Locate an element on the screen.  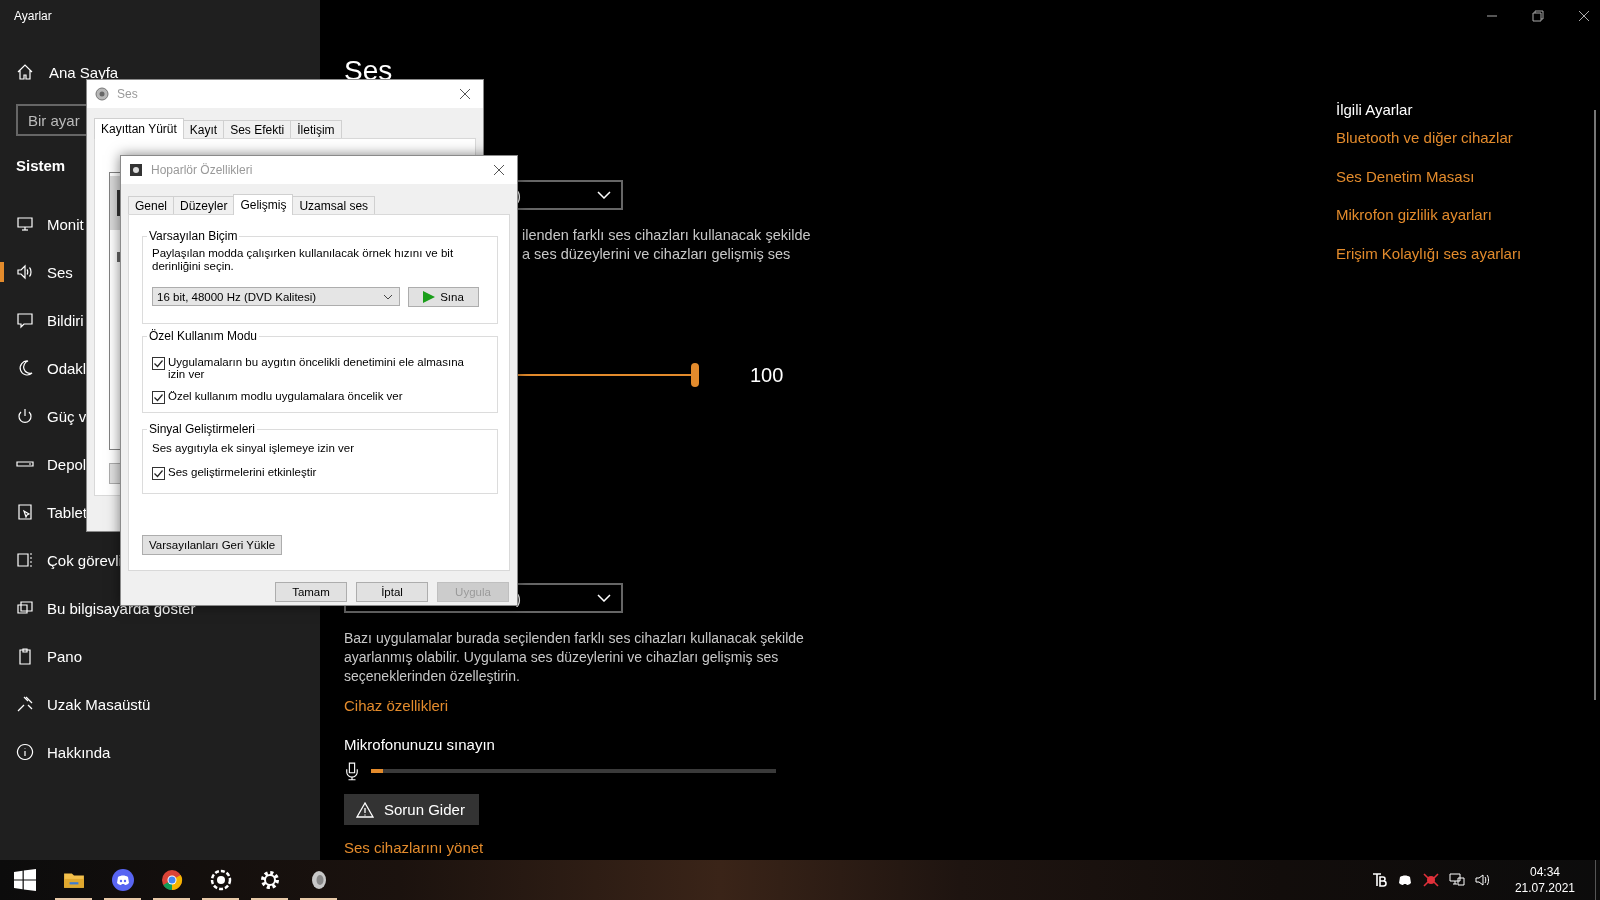
description-text: Ses aygıtıyla ek sinyal işlemeye izin ver is located at coordinates (253, 448).